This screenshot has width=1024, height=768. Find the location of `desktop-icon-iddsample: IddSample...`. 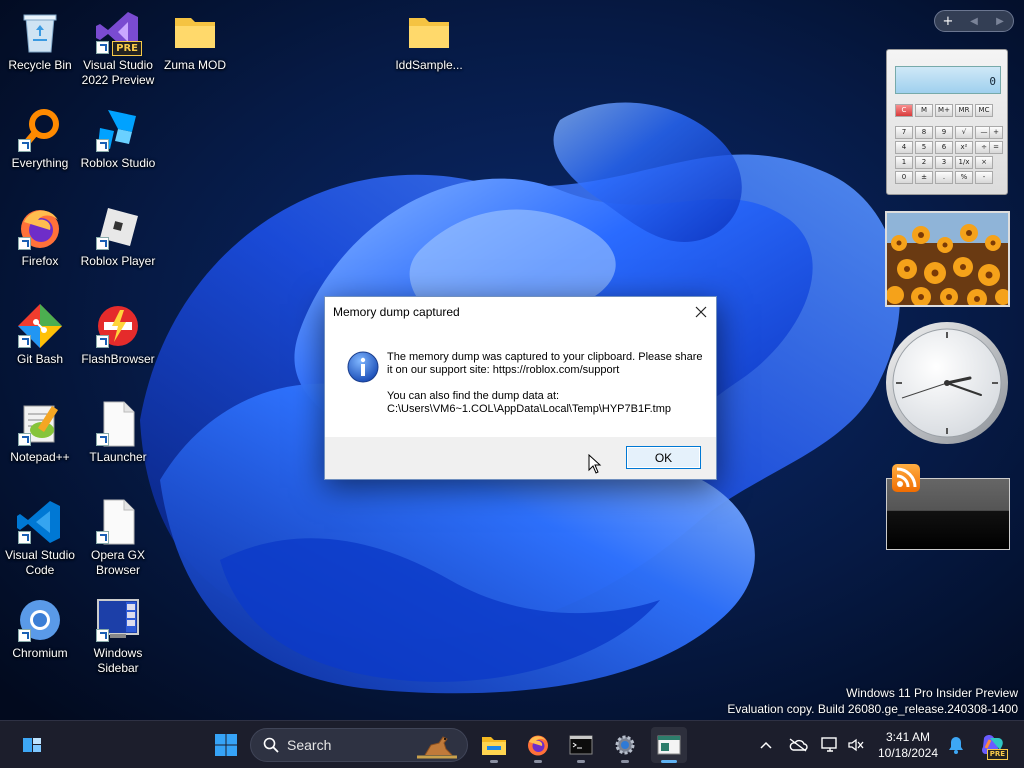

desktop-icon-iddsample: IddSample... is located at coordinates (429, 40).